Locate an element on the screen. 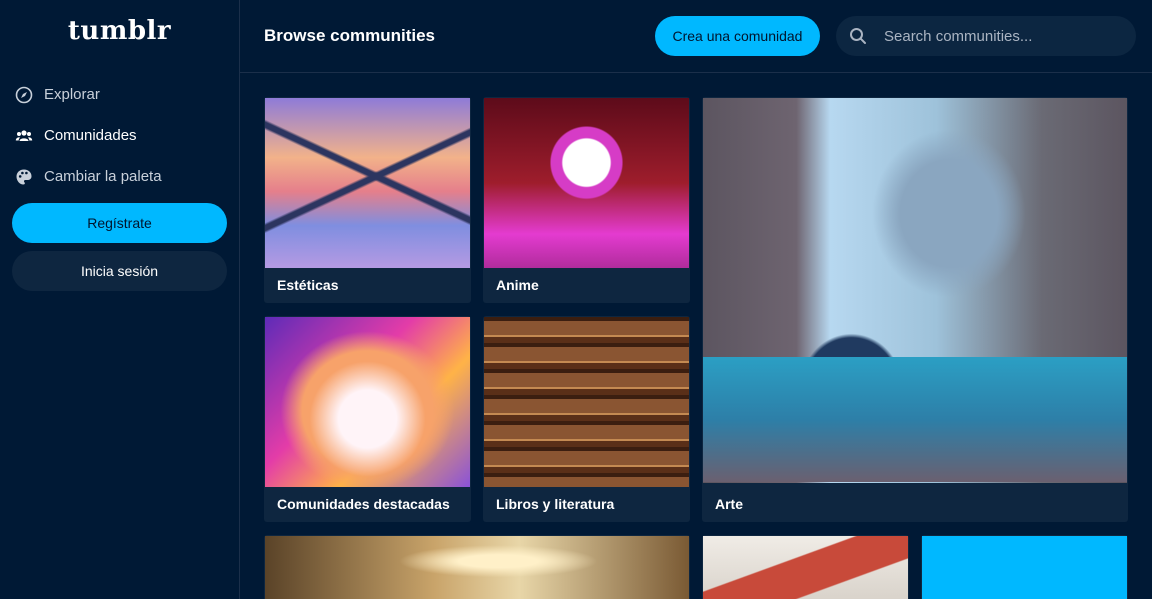  page-header: Browse communities Crea una comunidad is located at coordinates (696, 36).